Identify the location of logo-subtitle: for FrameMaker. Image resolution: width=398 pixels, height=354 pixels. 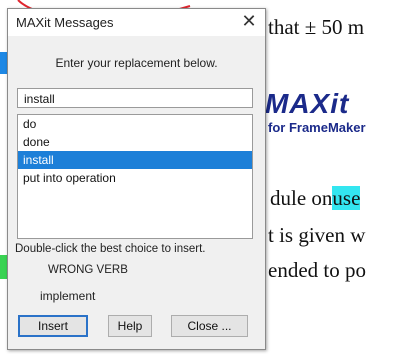
(317, 127).